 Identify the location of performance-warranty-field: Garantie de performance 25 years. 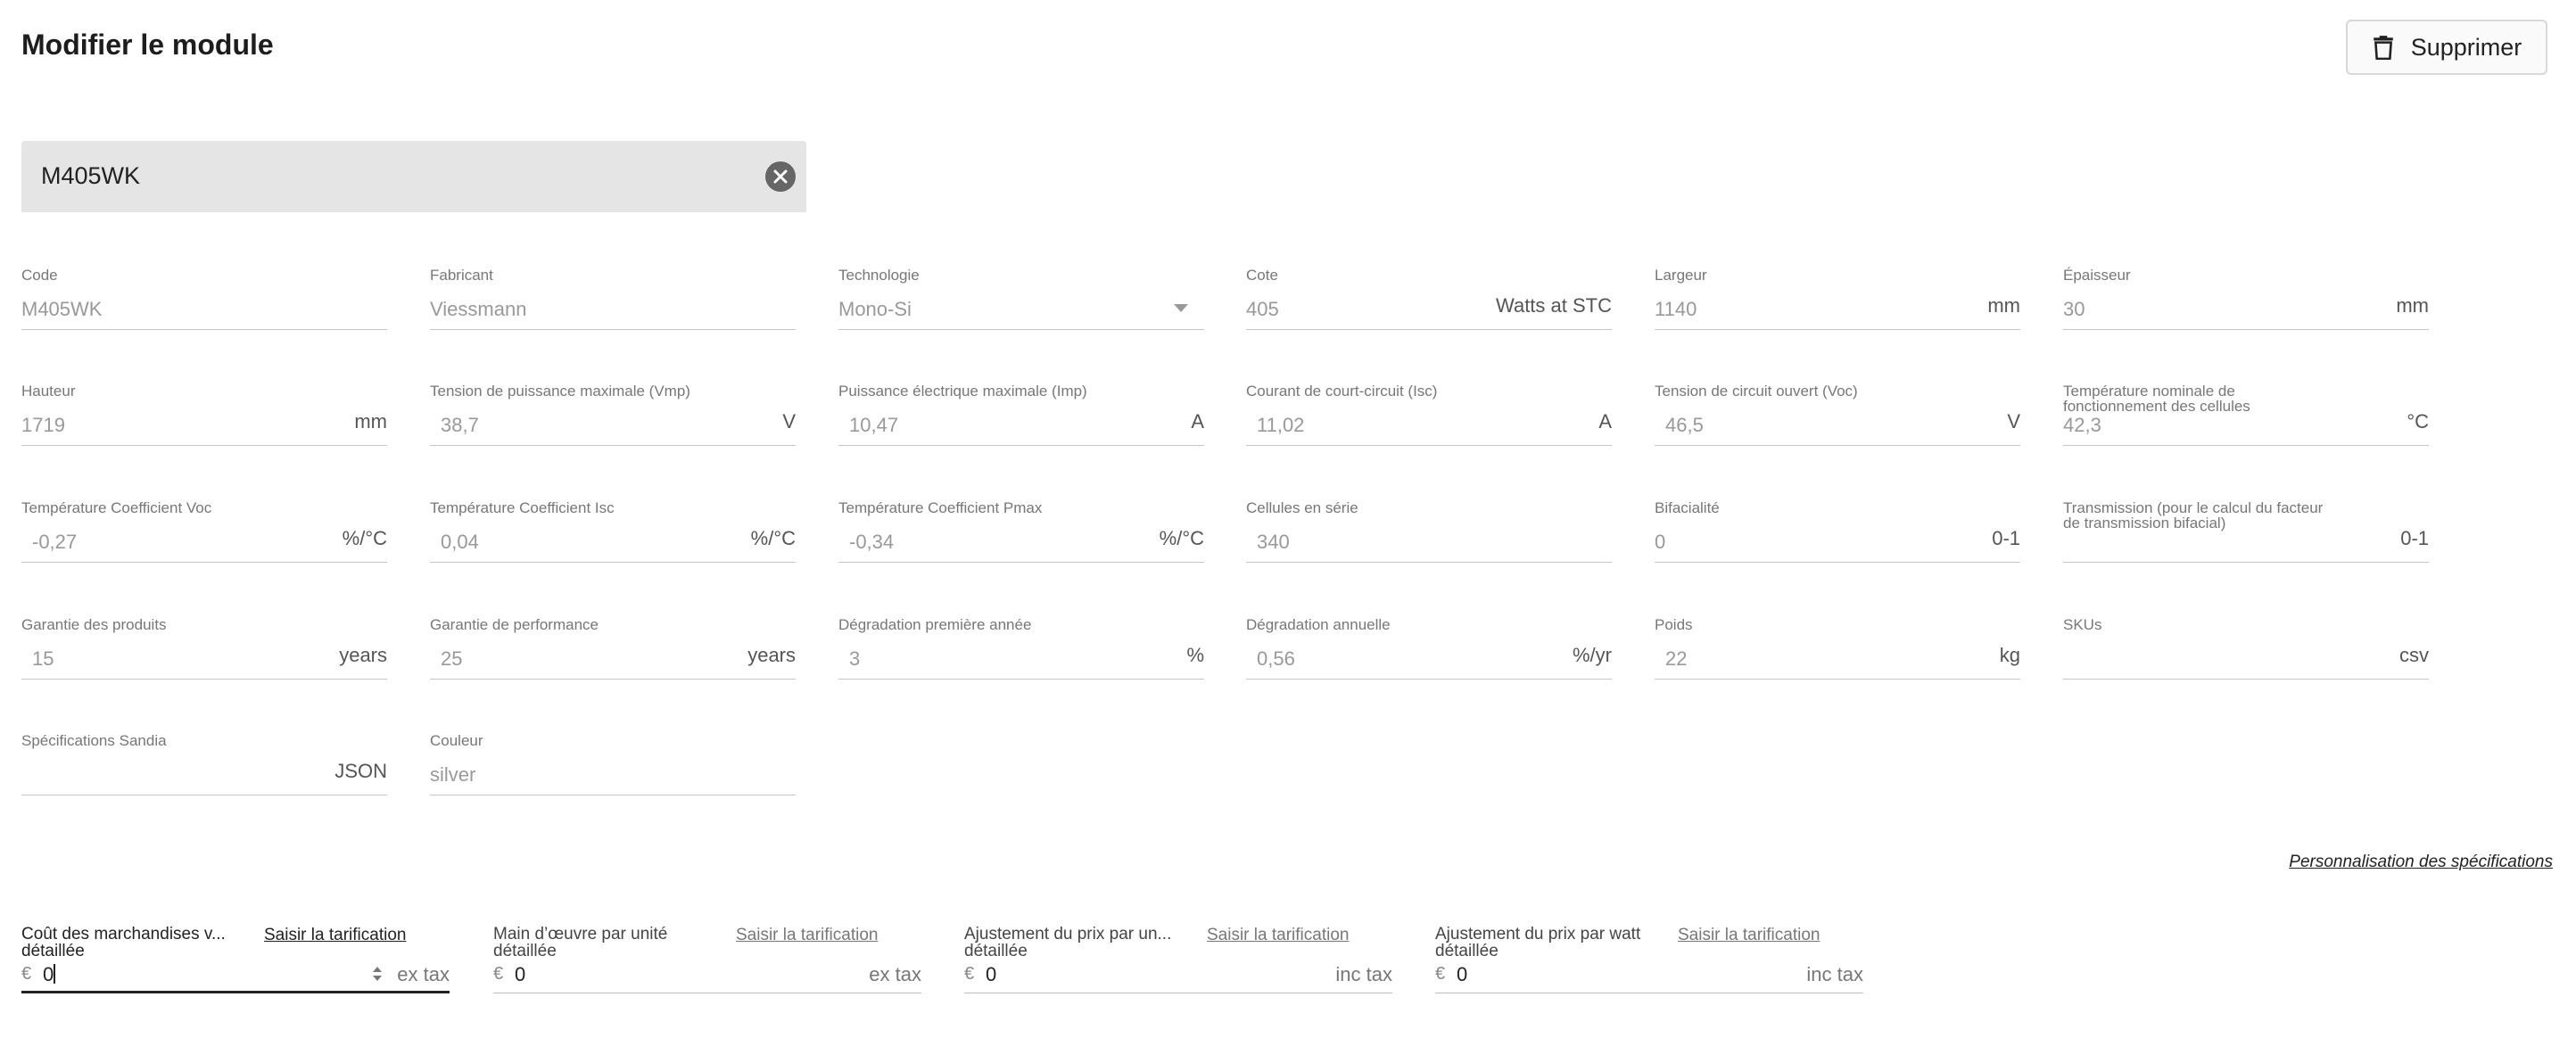
(613, 648).